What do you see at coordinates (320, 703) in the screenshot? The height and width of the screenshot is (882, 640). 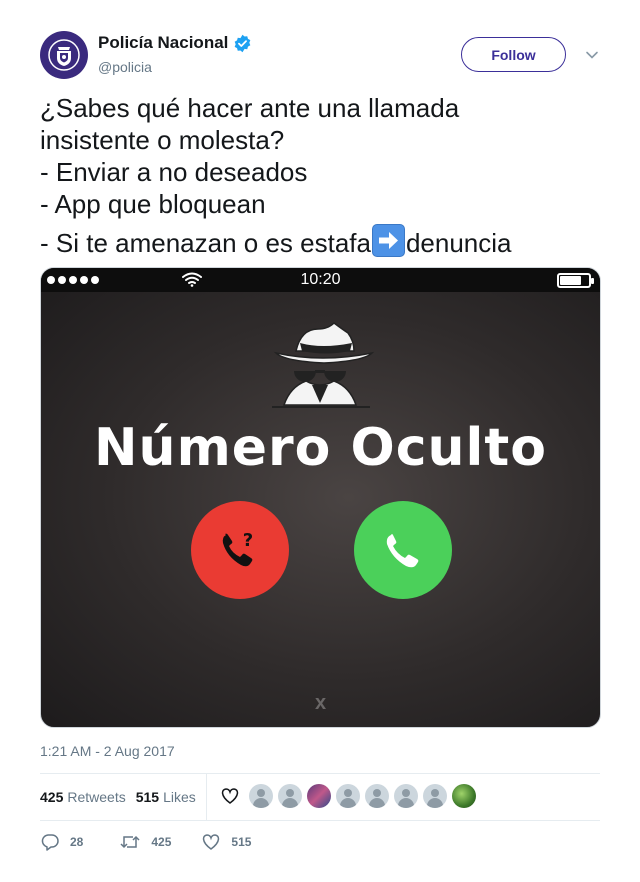 I see `close-mark: x` at bounding box center [320, 703].